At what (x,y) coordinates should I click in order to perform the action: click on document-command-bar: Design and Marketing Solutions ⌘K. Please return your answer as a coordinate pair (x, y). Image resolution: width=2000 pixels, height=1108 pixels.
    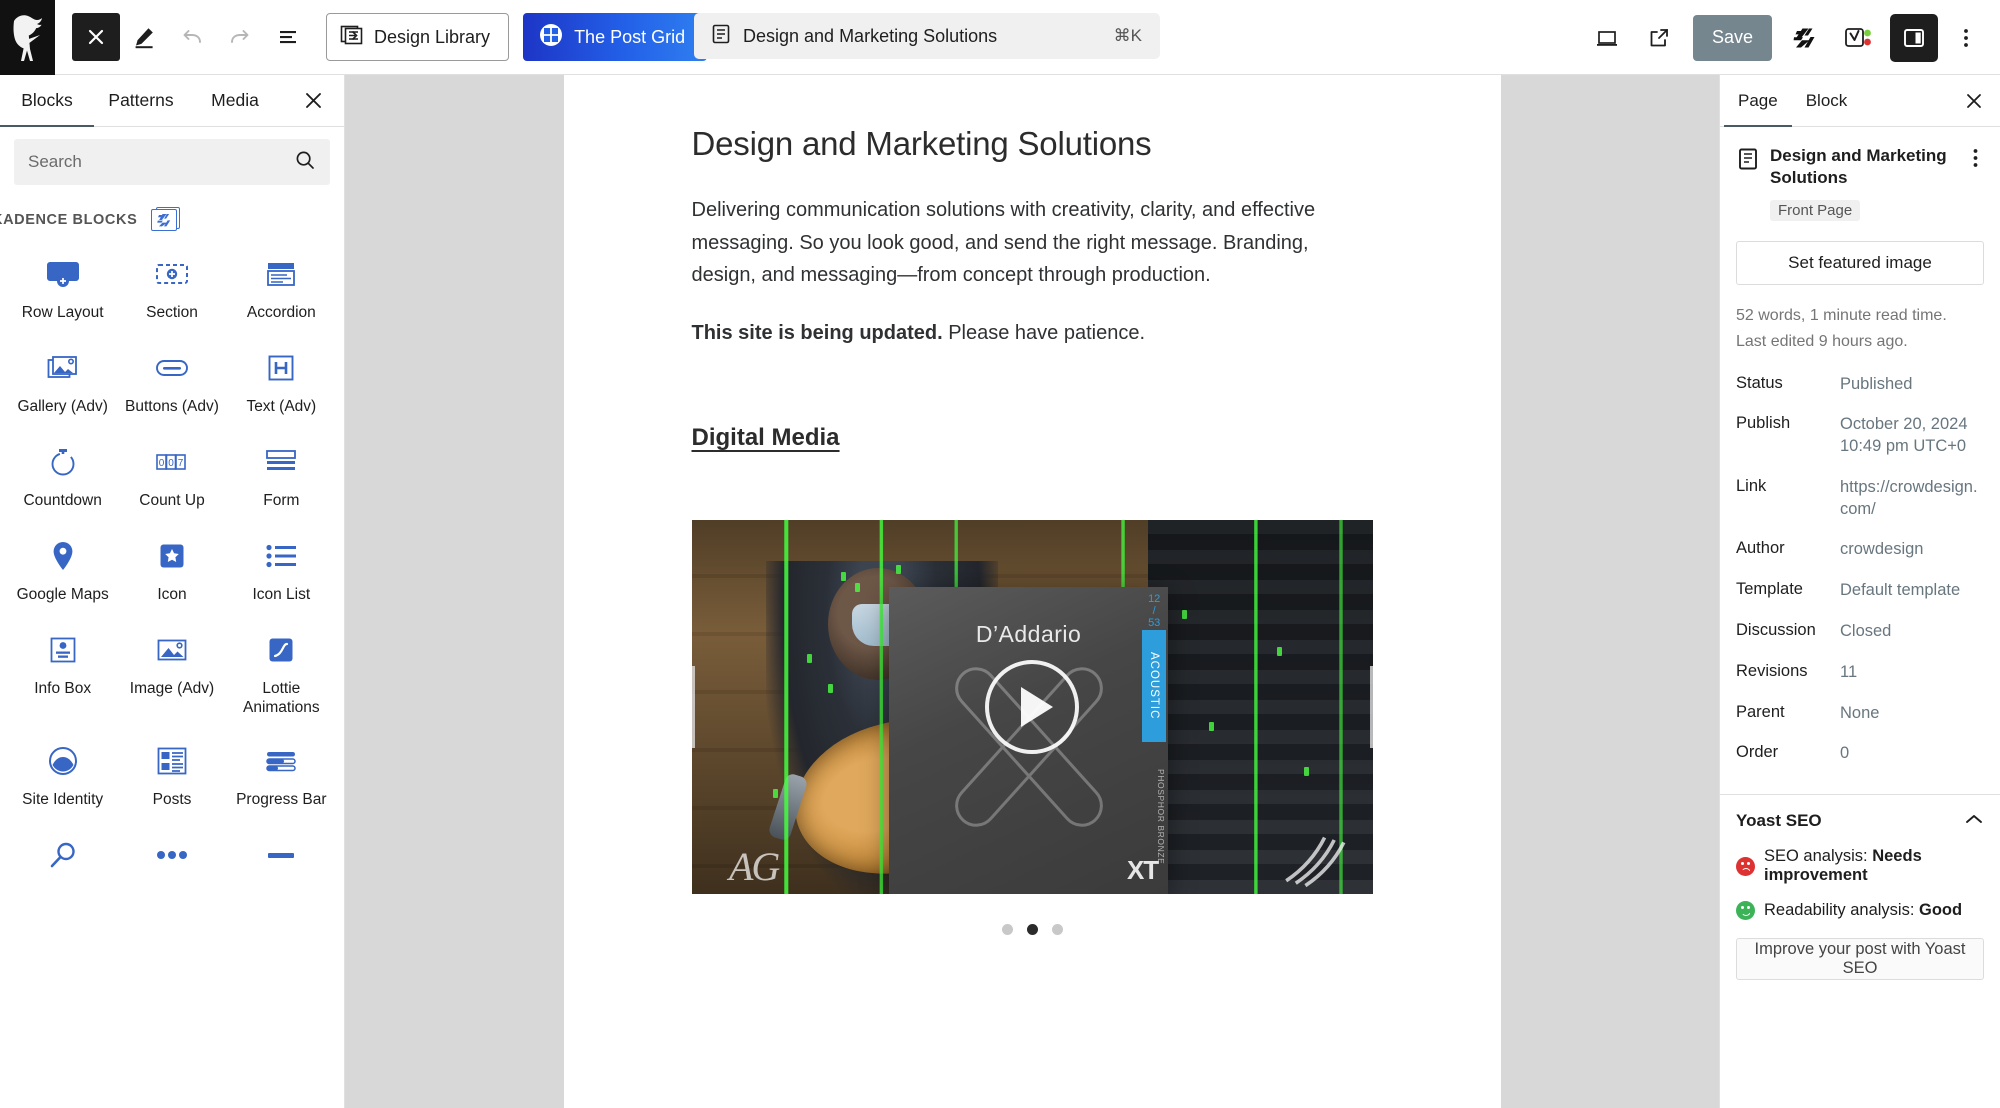
    Looking at the image, I should click on (927, 36).